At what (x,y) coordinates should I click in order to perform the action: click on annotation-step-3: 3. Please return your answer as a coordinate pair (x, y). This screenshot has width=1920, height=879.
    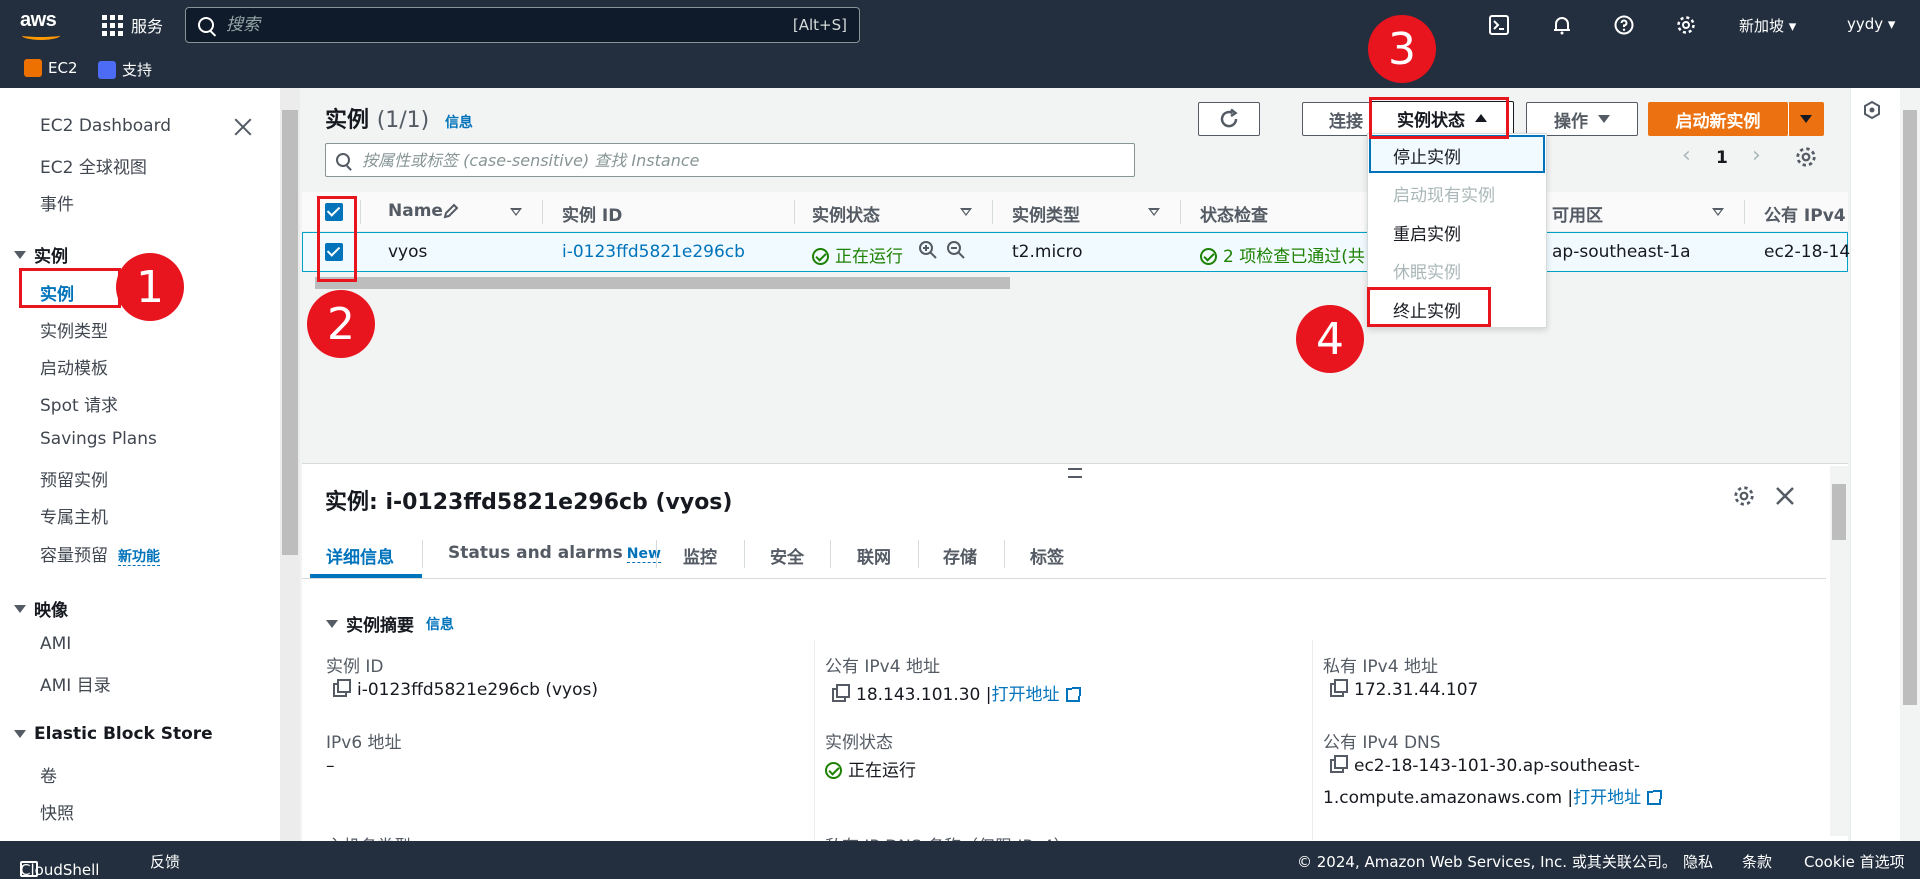
    Looking at the image, I should click on (1402, 49).